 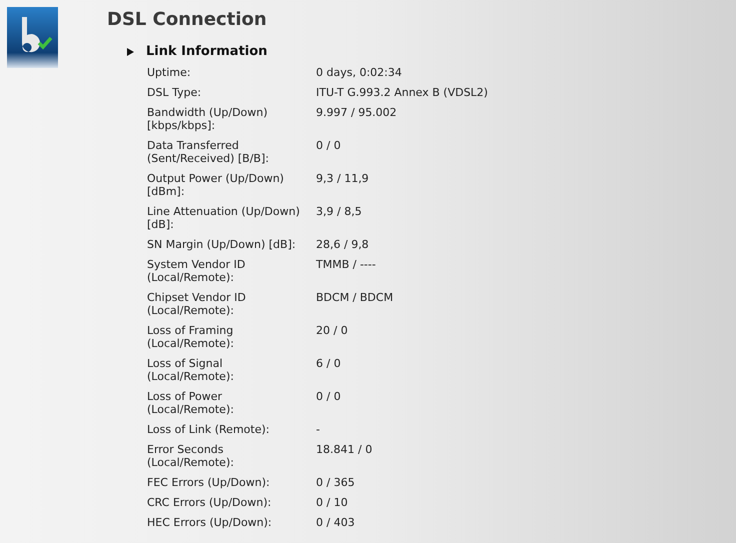 I want to click on field-value: -, so click(x=318, y=430).